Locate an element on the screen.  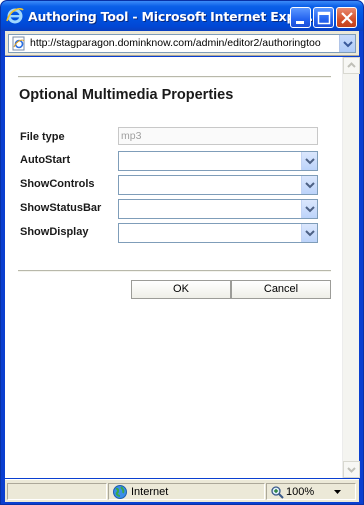
file-type-label: File type is located at coordinates (42, 137).